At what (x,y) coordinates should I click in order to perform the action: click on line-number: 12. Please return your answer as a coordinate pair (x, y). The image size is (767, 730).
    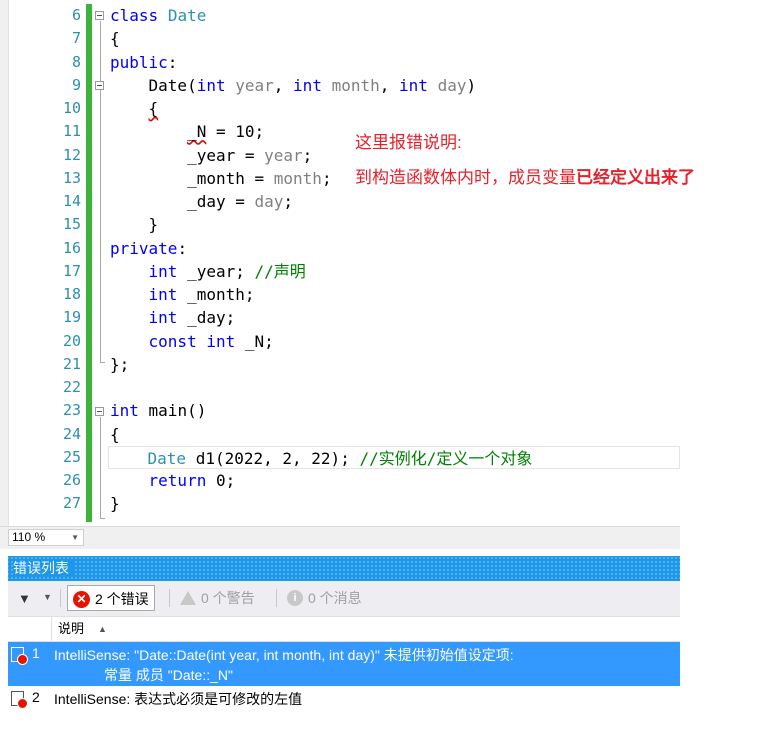
    Looking at the image, I should click on (71, 154).